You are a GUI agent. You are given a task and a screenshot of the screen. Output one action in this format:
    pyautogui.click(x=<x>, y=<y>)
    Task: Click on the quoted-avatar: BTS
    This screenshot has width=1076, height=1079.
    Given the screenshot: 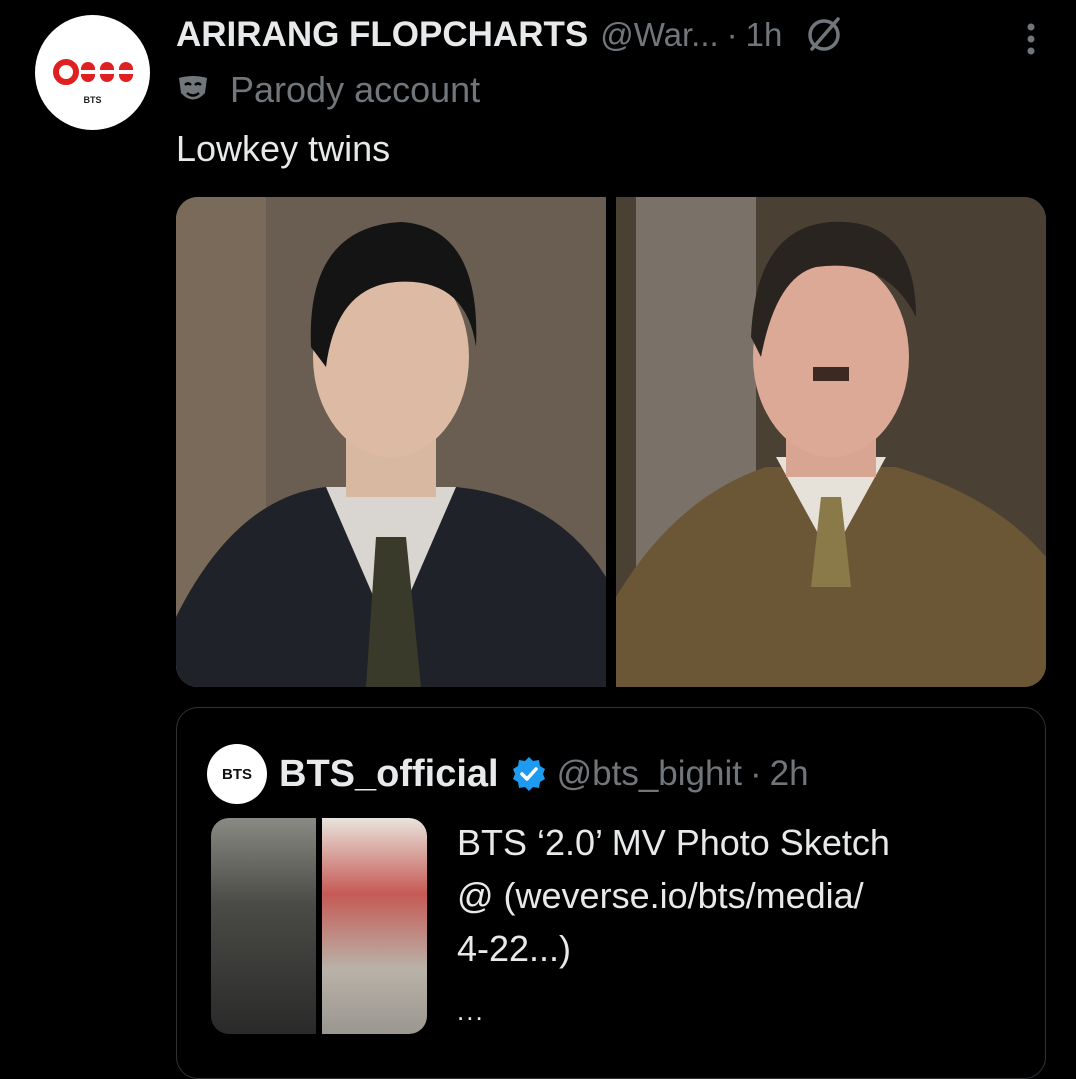 What is the action you would take?
    pyautogui.click(x=237, y=774)
    